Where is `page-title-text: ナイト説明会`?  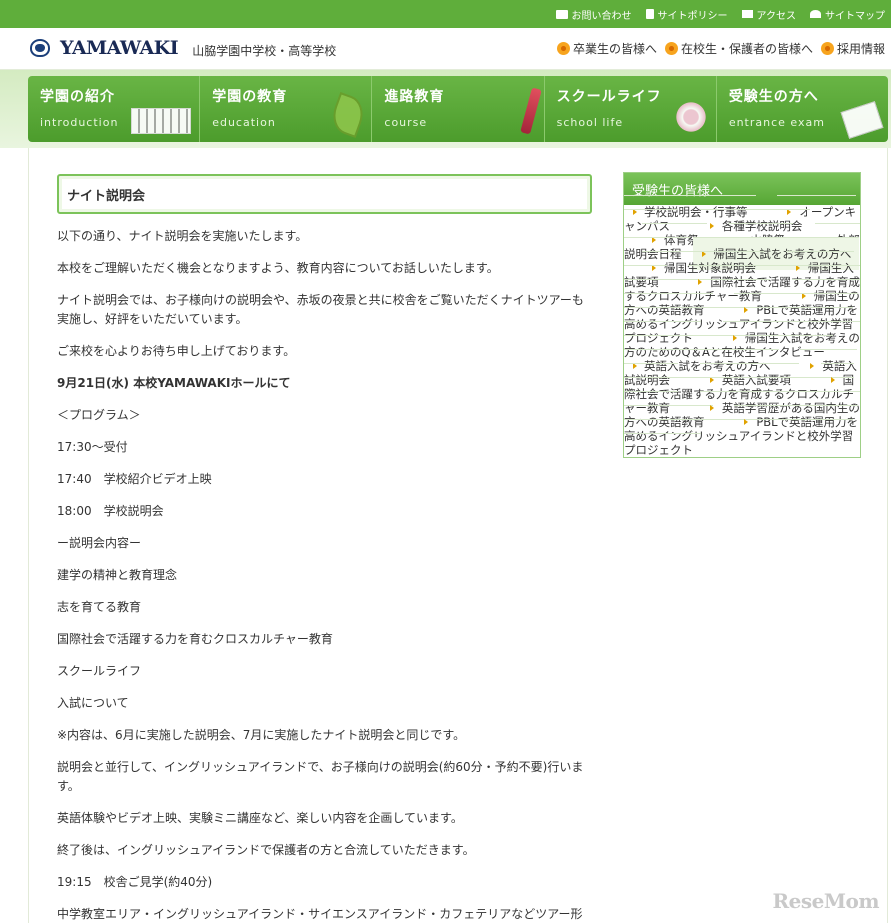
page-title-text: ナイト説明会 is located at coordinates (106, 196).